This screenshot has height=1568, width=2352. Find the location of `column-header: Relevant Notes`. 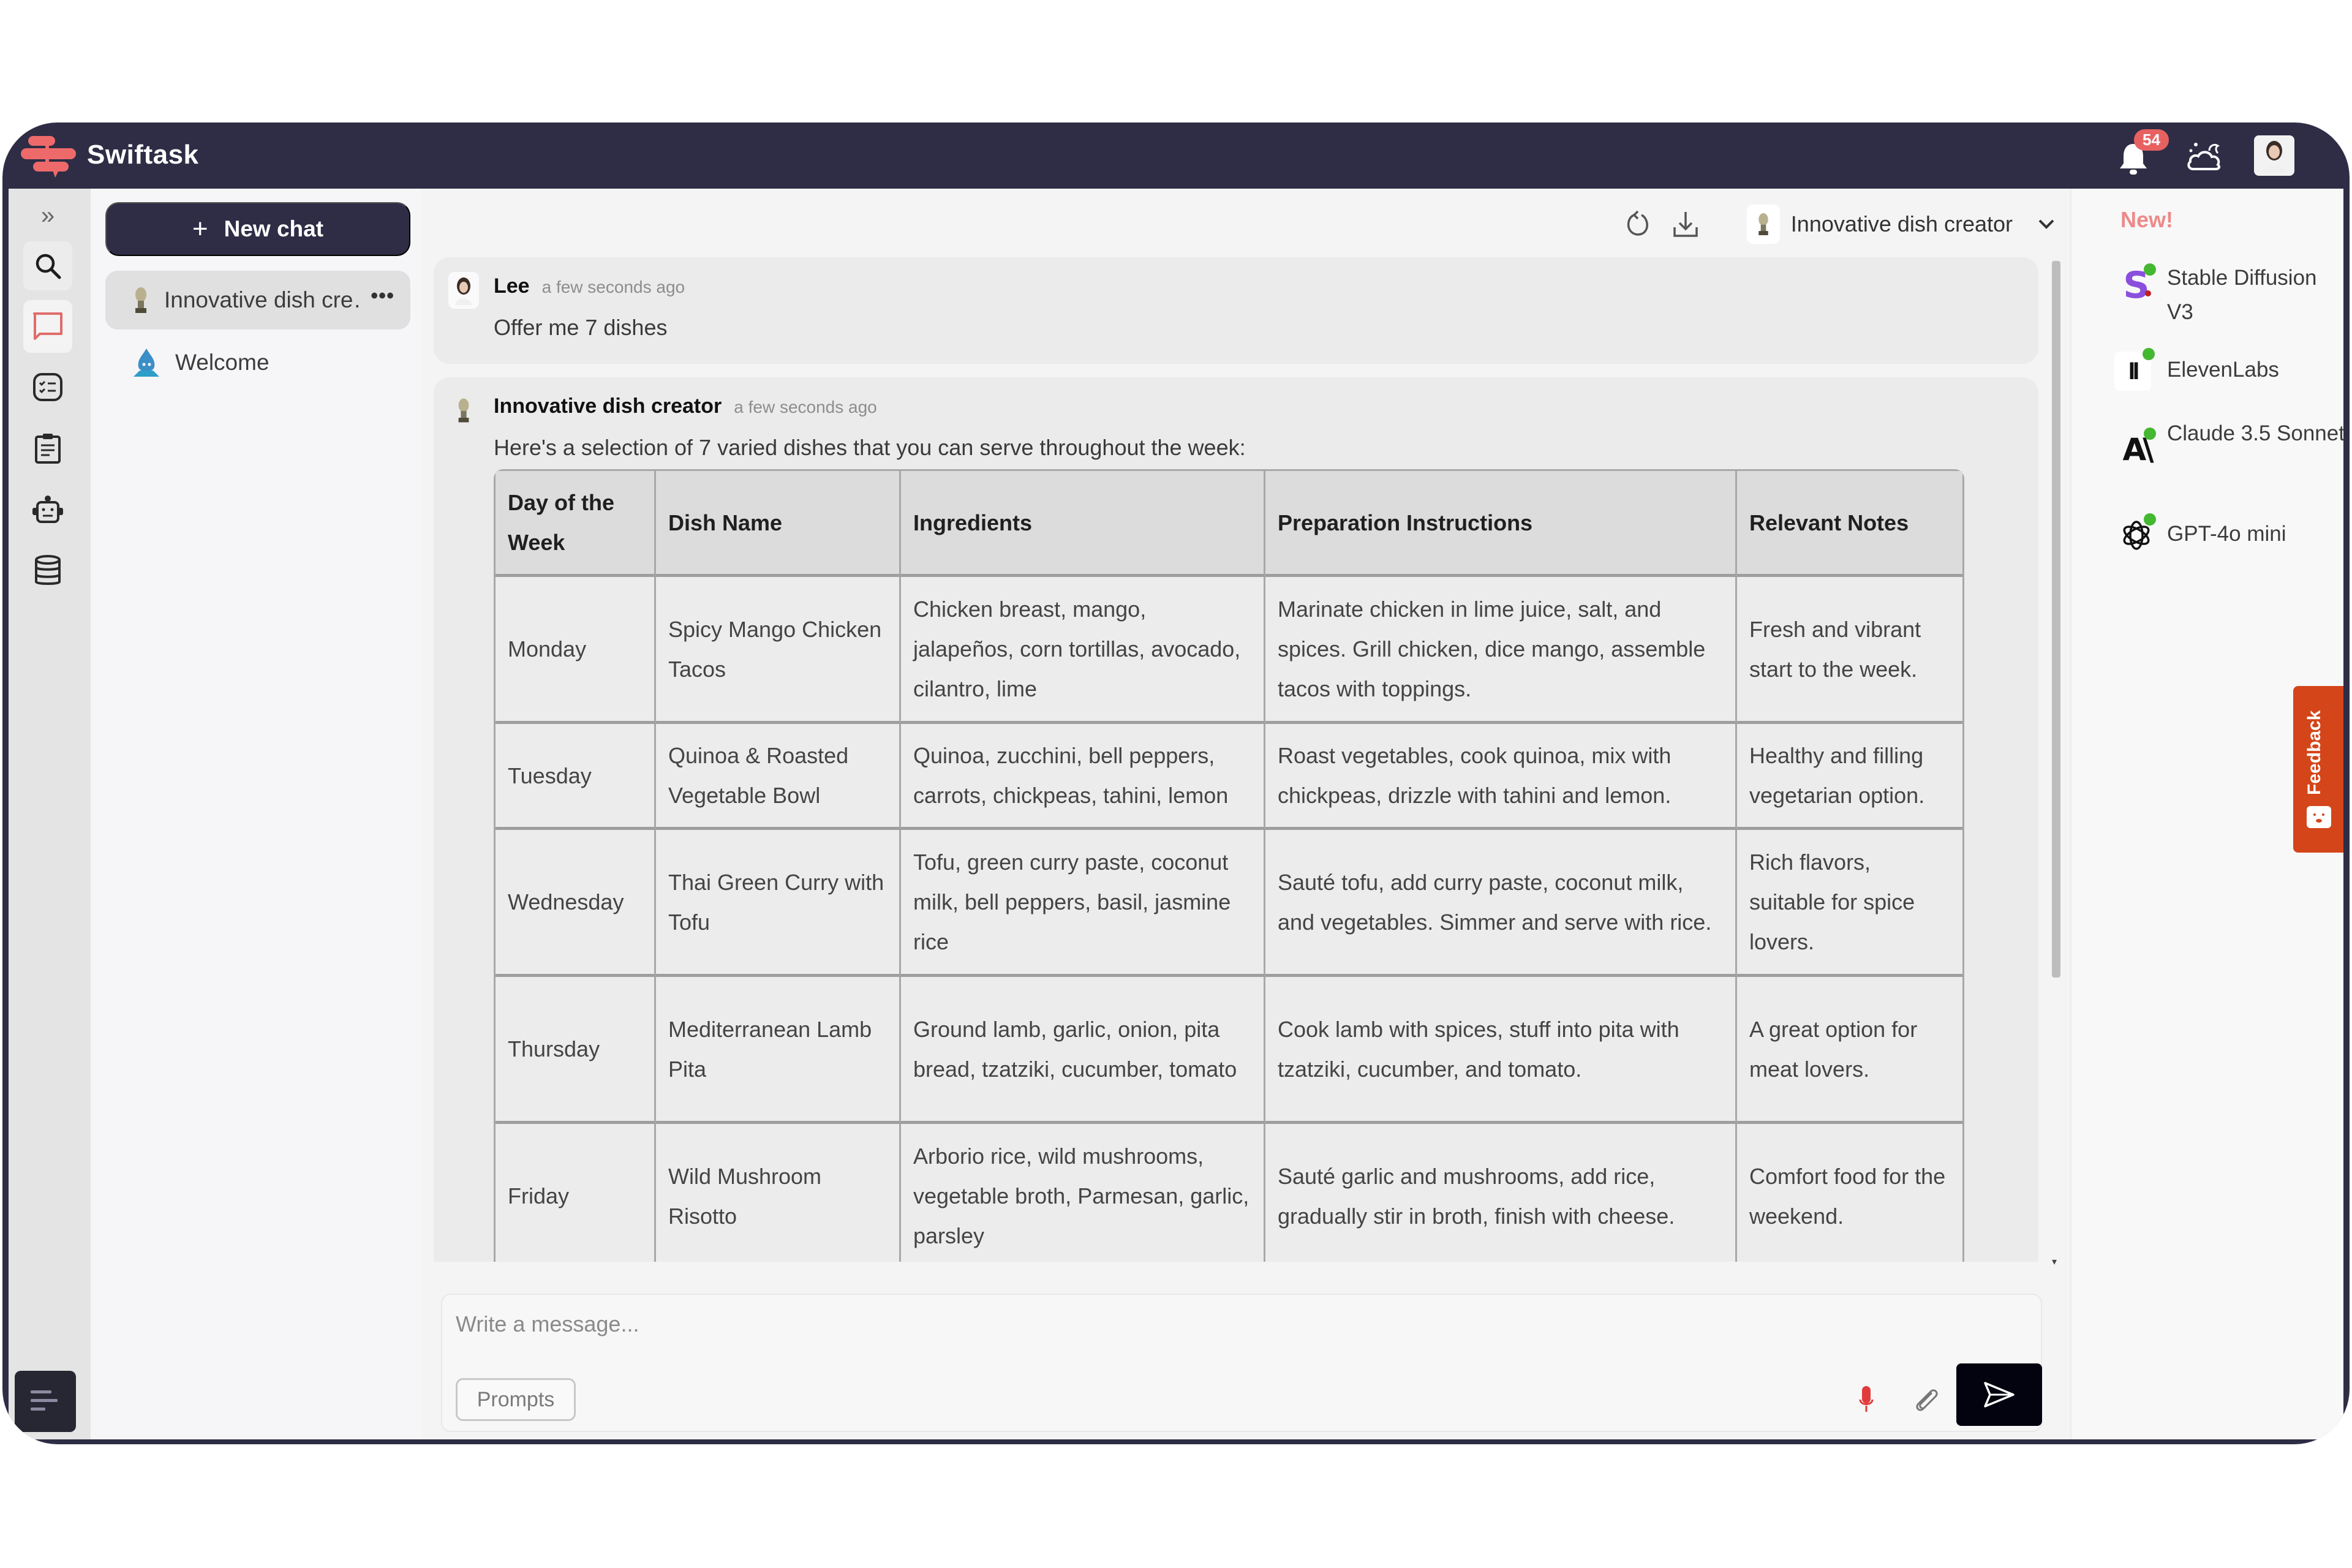

column-header: Relevant Notes is located at coordinates (1850, 524).